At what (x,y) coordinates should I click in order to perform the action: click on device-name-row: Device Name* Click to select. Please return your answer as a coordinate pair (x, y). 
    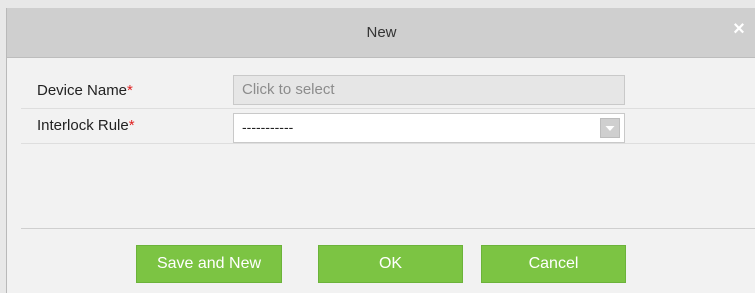
    Looking at the image, I should click on (388, 91).